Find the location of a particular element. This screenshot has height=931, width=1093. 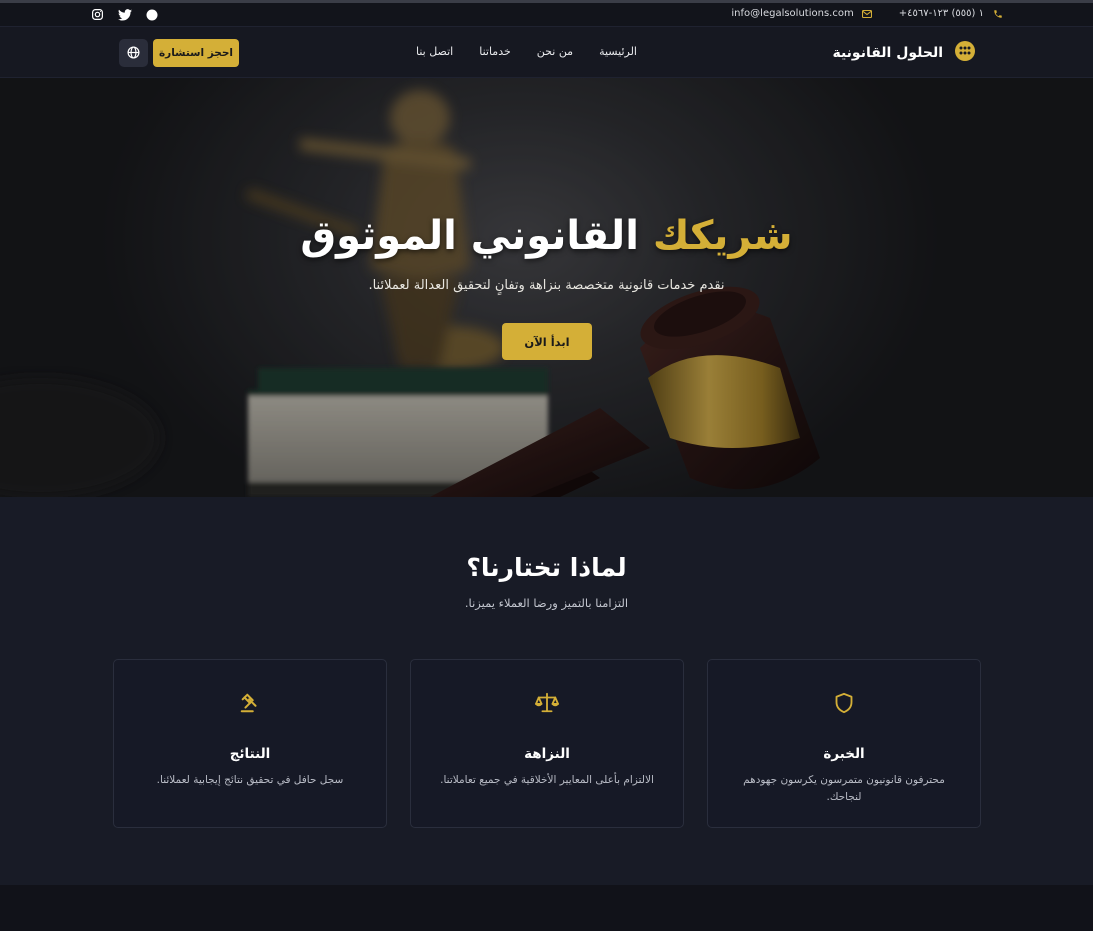

nav-item-services: خدماتنا is located at coordinates (495, 51).